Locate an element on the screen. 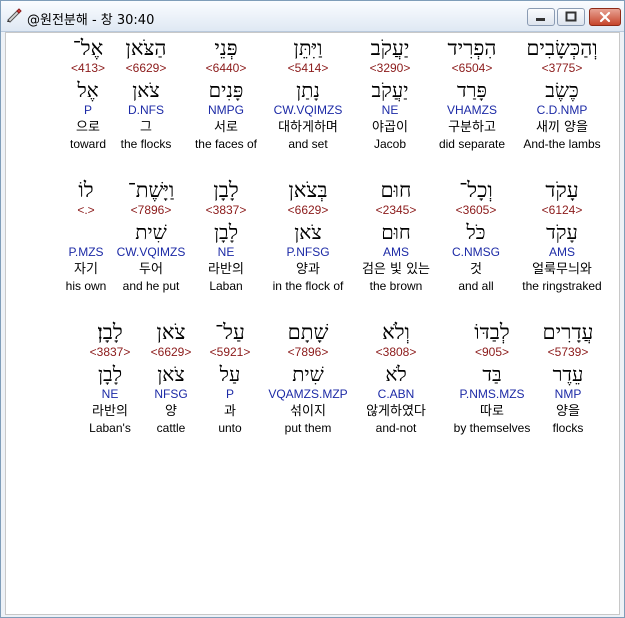 This screenshot has height=618, width=625. root-word: אֶל is located at coordinates (88, 90).